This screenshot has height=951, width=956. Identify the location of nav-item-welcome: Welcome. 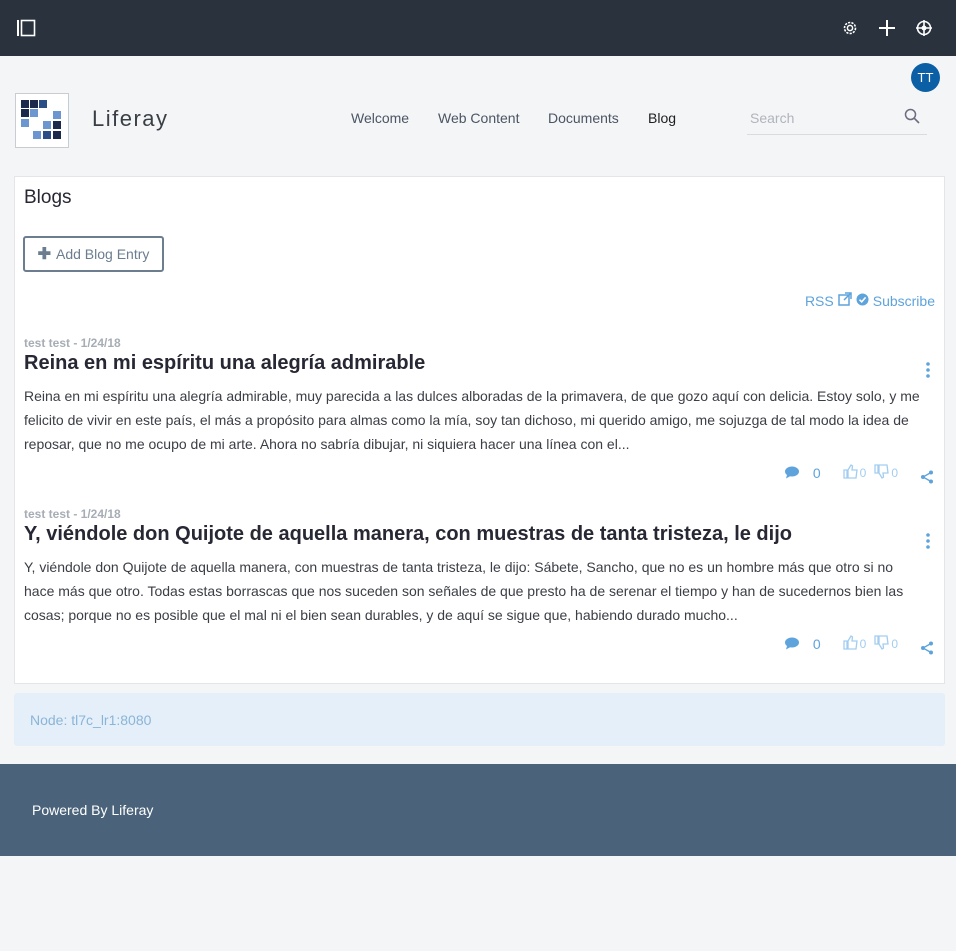
(380, 118).